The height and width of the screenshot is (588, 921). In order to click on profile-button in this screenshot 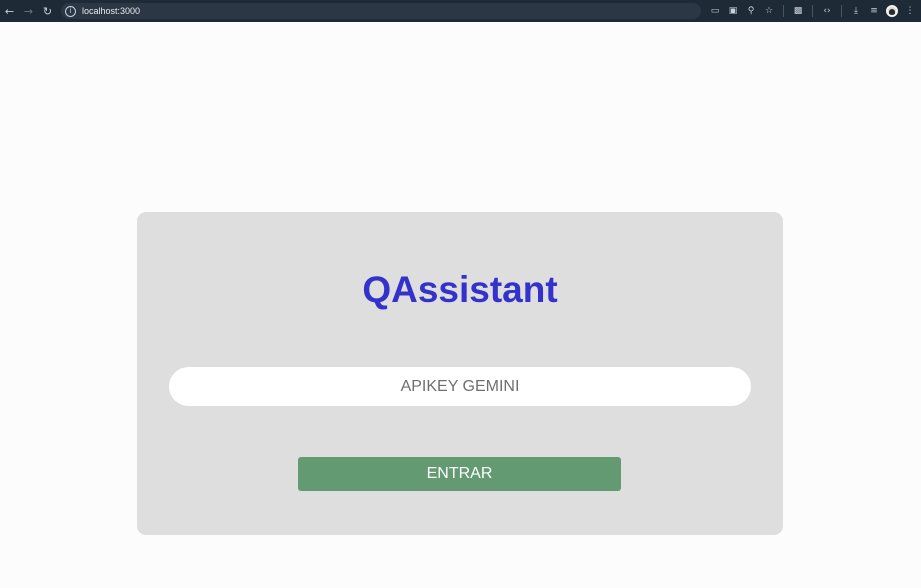, I will do `click(892, 11)`.